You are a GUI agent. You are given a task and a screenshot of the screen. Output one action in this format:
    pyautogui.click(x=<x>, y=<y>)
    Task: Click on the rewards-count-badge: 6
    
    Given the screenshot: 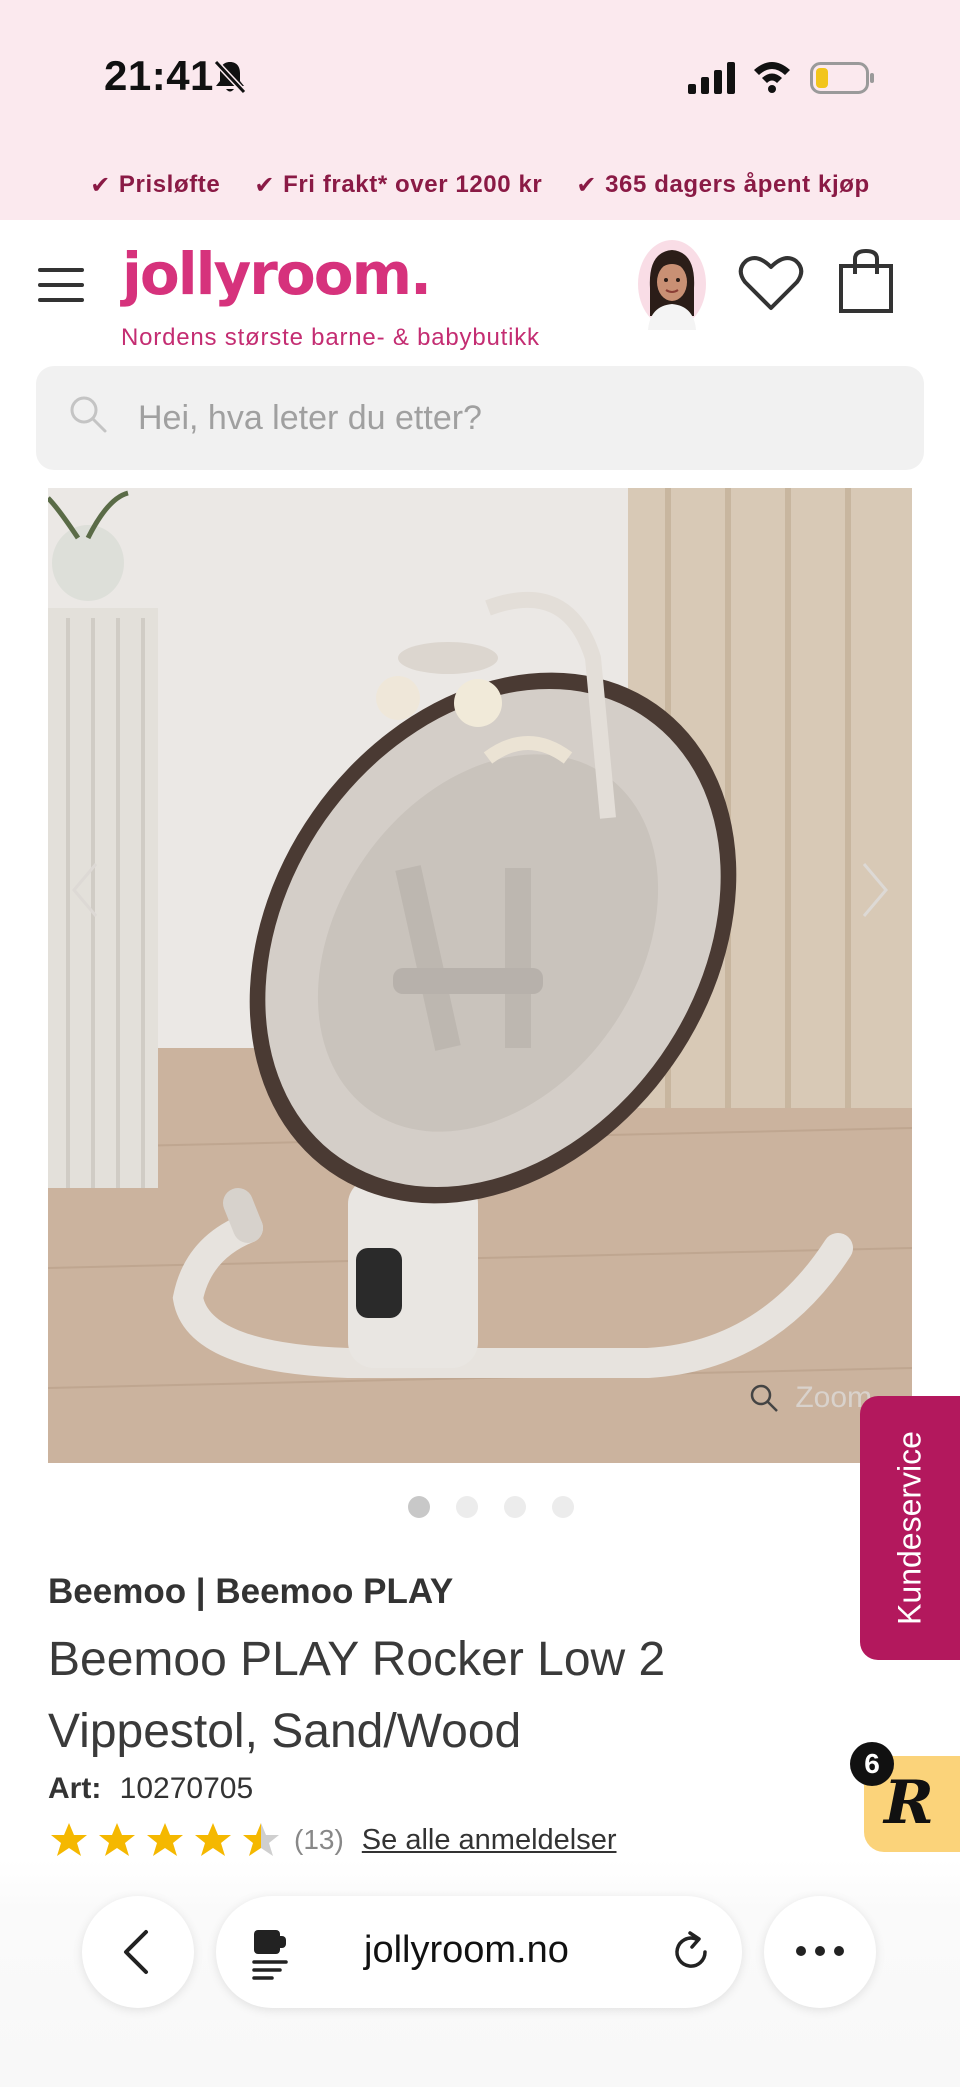 What is the action you would take?
    pyautogui.click(x=872, y=1764)
    